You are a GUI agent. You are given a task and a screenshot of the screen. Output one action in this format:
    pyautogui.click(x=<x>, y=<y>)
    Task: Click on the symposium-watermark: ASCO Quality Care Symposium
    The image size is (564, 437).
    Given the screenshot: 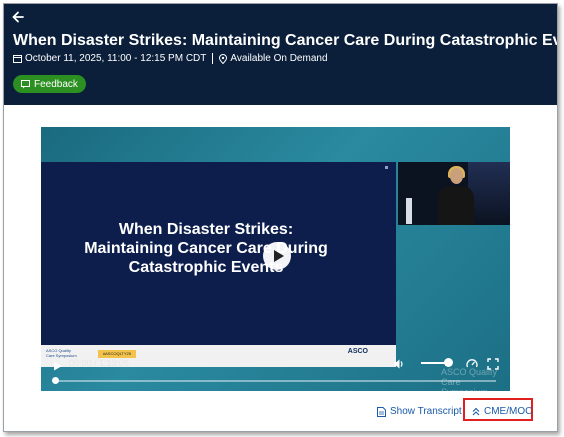 What is the action you would take?
    pyautogui.click(x=475, y=379)
    